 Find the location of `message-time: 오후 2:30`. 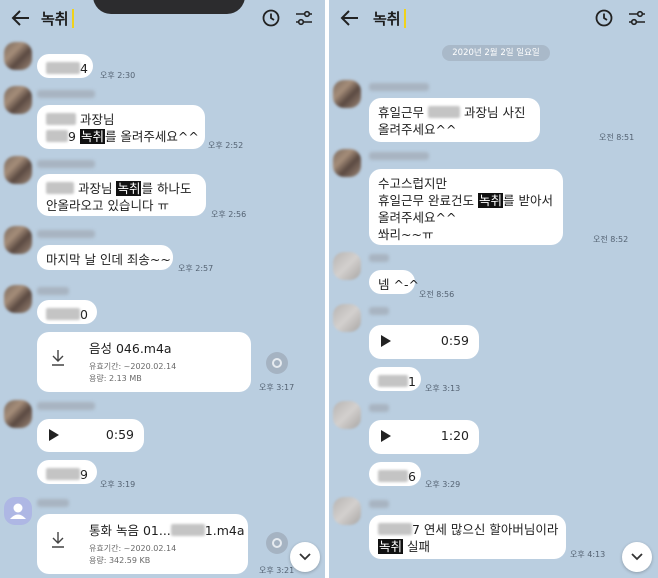

message-time: 오후 2:30 is located at coordinates (118, 75).